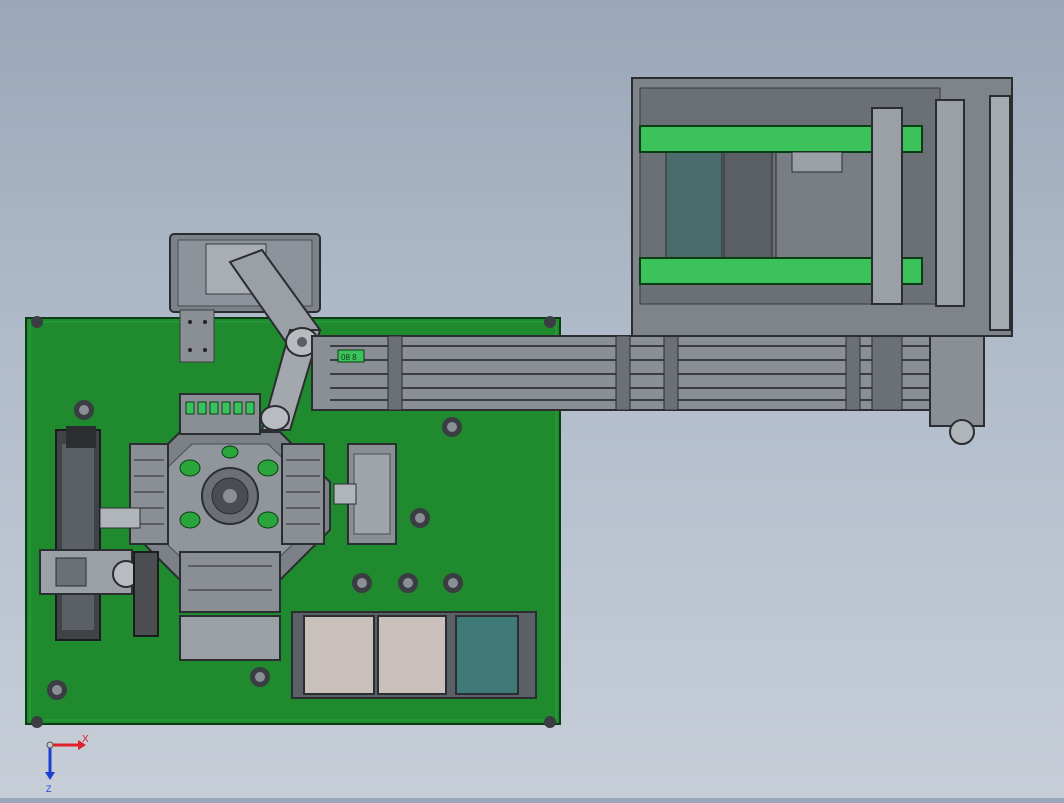 The height and width of the screenshot is (803, 1064). What do you see at coordinates (49, 789) in the screenshot?
I see `axis-z-label: Z` at bounding box center [49, 789].